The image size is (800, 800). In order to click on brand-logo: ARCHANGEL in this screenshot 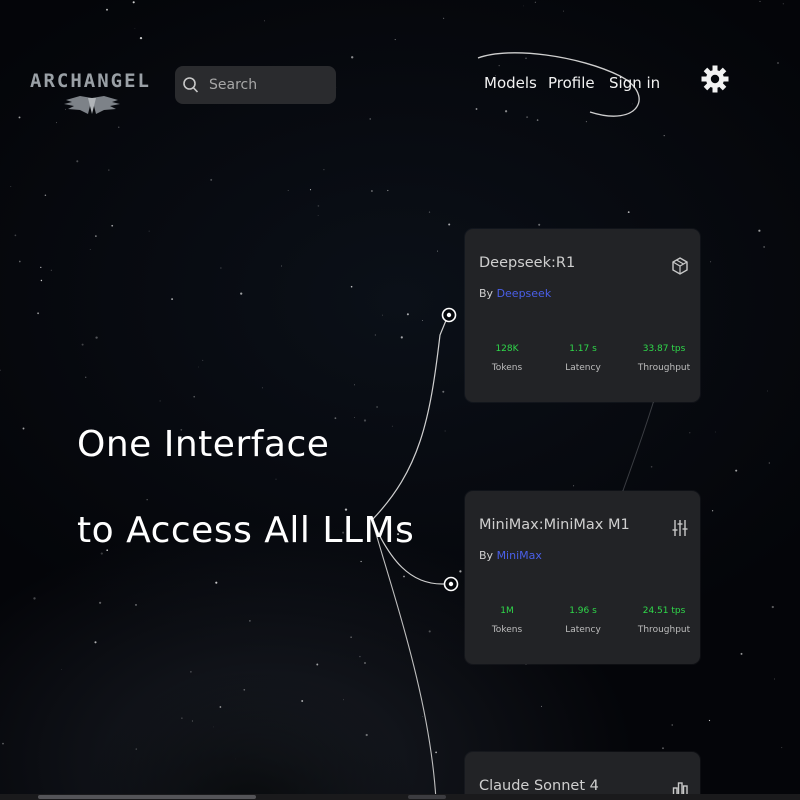, I will do `click(92, 95)`.